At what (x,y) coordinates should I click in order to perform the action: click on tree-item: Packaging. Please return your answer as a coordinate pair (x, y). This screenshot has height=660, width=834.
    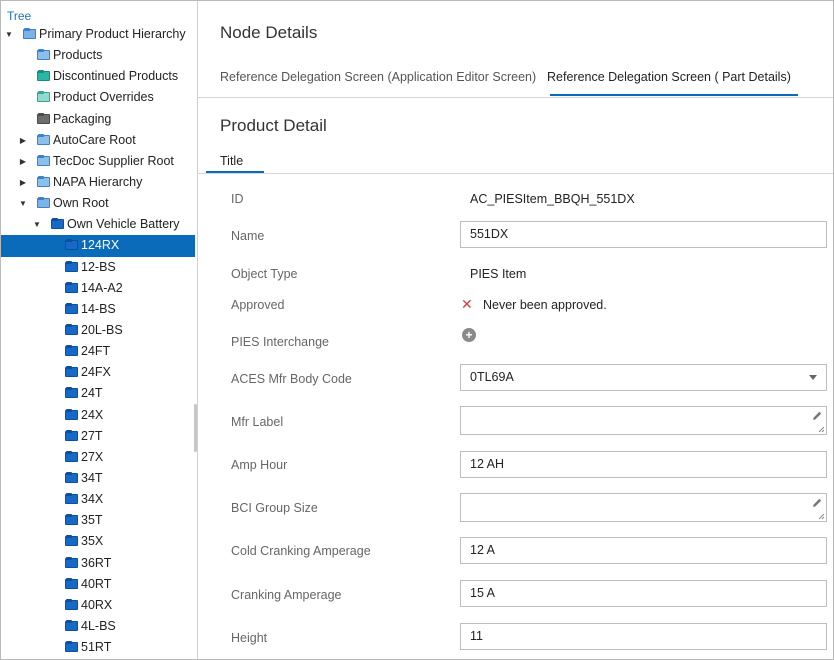
    Looking at the image, I should click on (98, 119).